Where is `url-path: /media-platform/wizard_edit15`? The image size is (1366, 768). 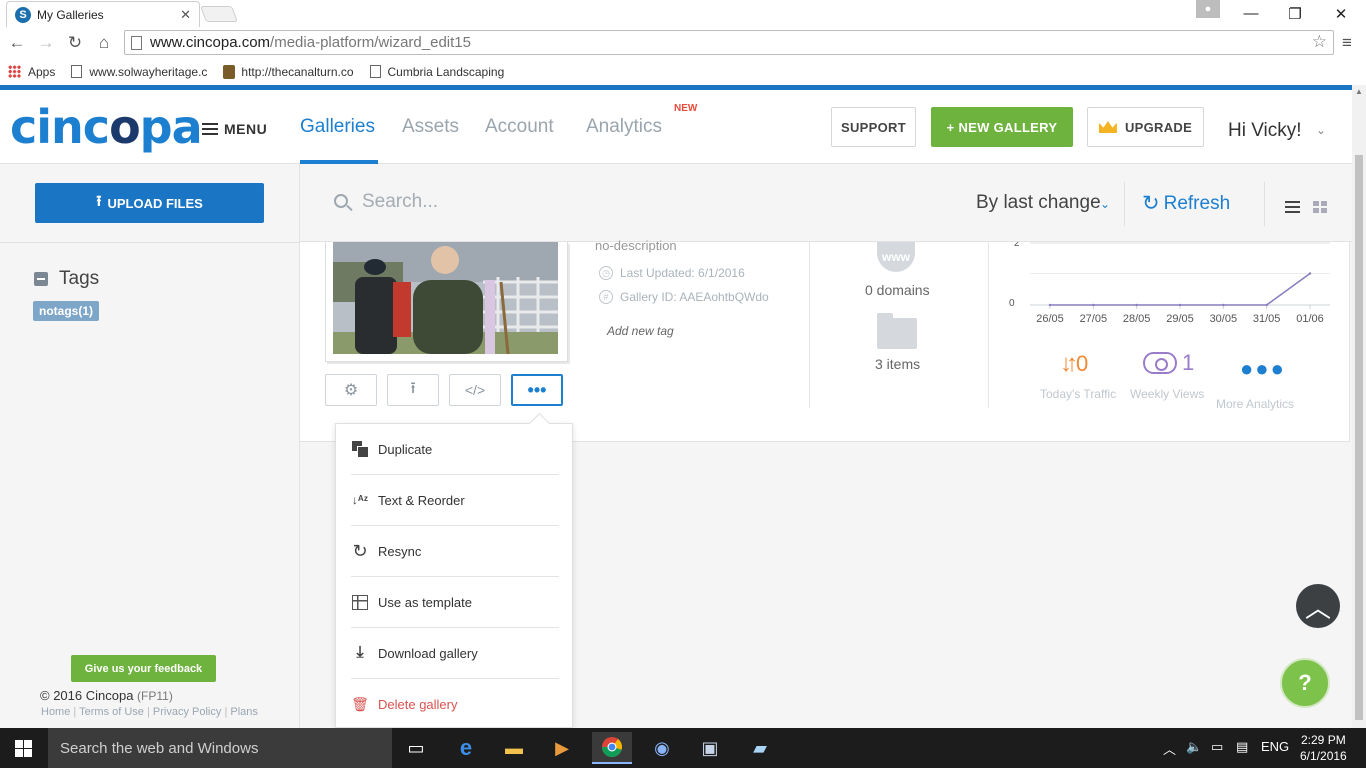 url-path: /media-platform/wizard_edit15 is located at coordinates (370, 42).